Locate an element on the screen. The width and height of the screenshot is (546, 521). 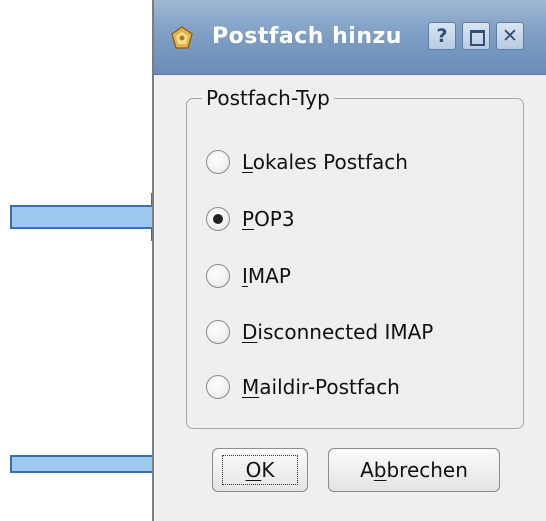
close-button: ✕ is located at coordinates (510, 36).